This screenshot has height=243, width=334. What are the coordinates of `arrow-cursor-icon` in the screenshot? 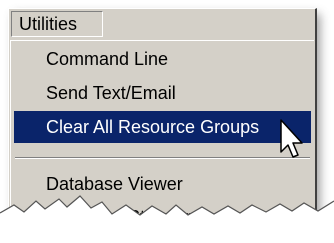 It's located at (291, 138).